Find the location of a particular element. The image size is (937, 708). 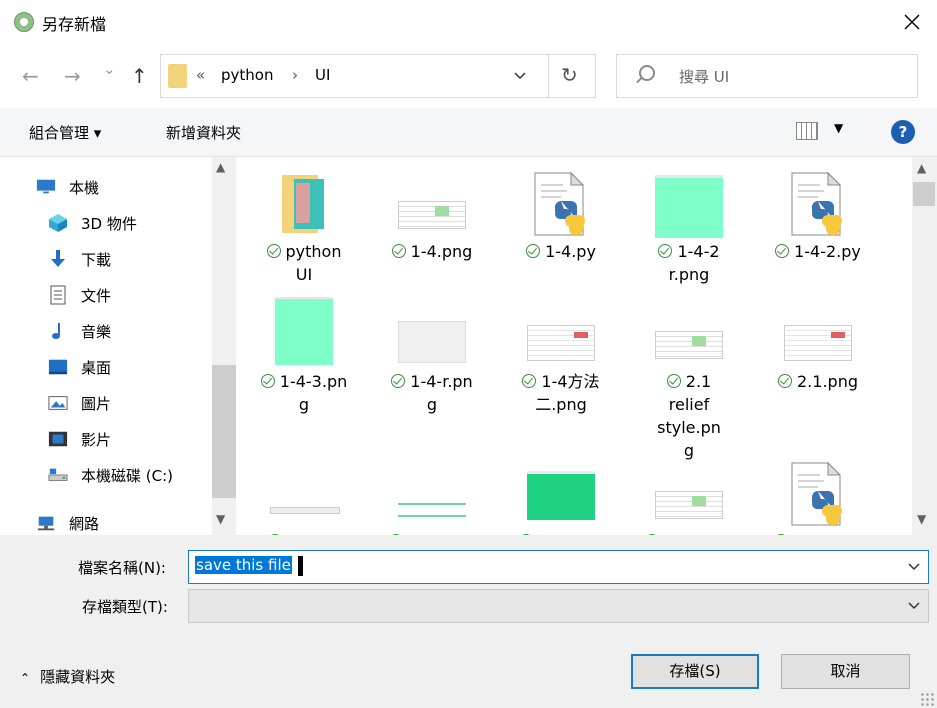

folder-item: python UI is located at coordinates (304, 232).